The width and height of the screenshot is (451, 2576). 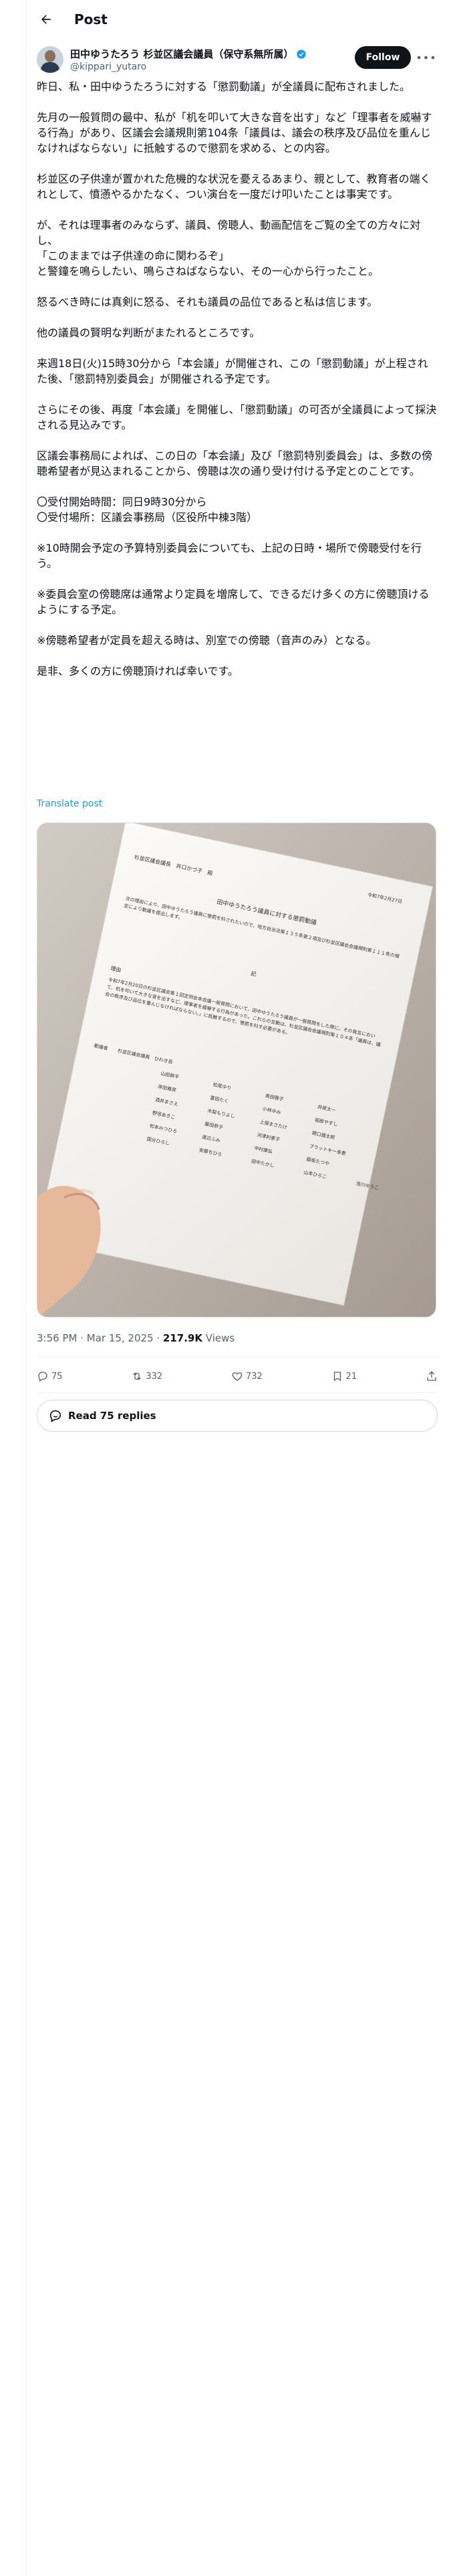 What do you see at coordinates (254, 1377) in the screenshot?
I see `like-count: 732` at bounding box center [254, 1377].